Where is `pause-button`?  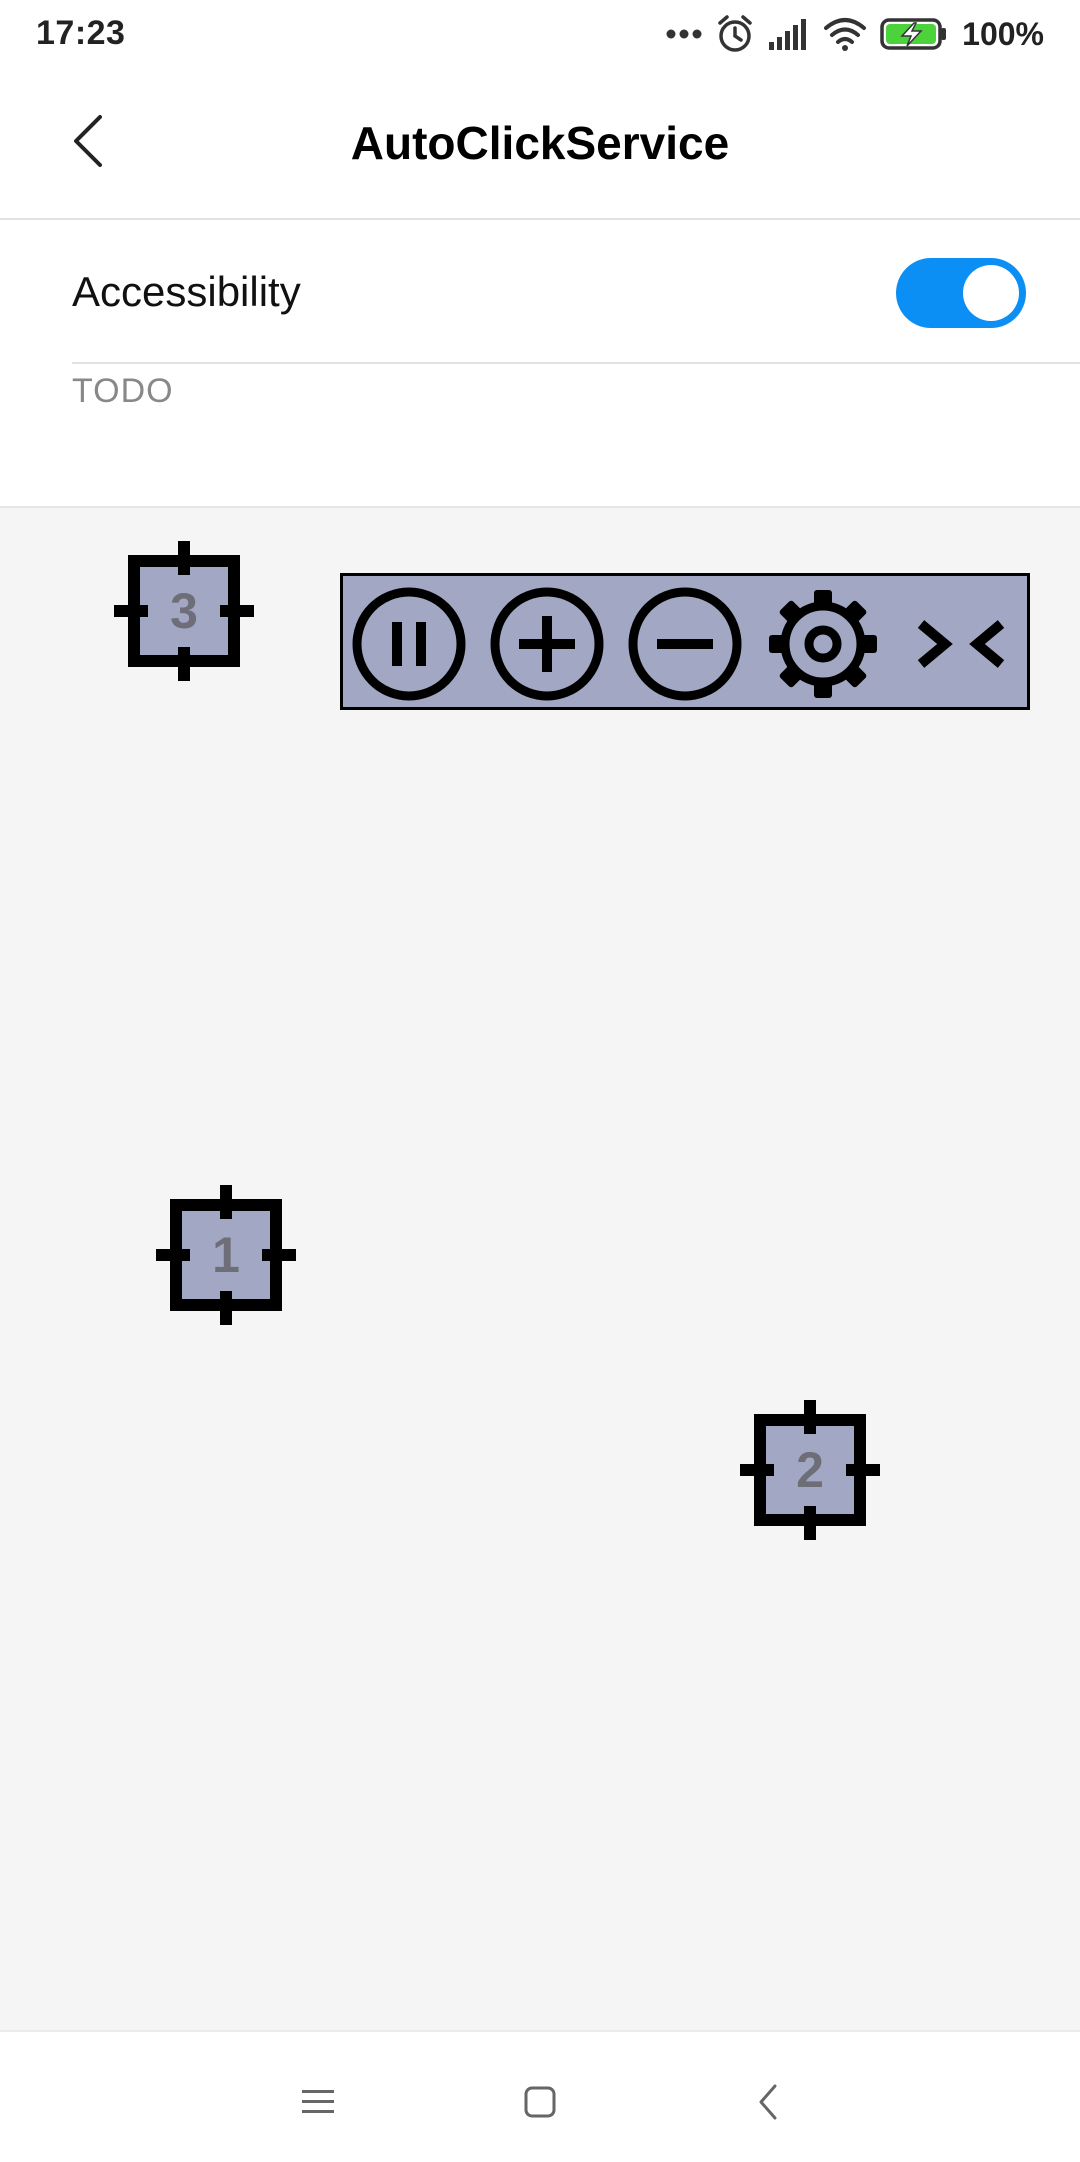 pause-button is located at coordinates (409, 644).